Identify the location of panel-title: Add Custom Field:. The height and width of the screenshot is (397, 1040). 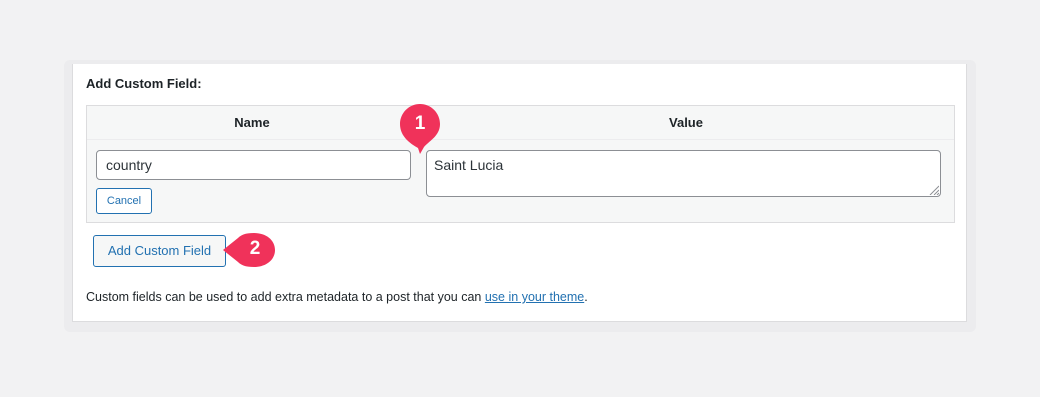
(144, 83).